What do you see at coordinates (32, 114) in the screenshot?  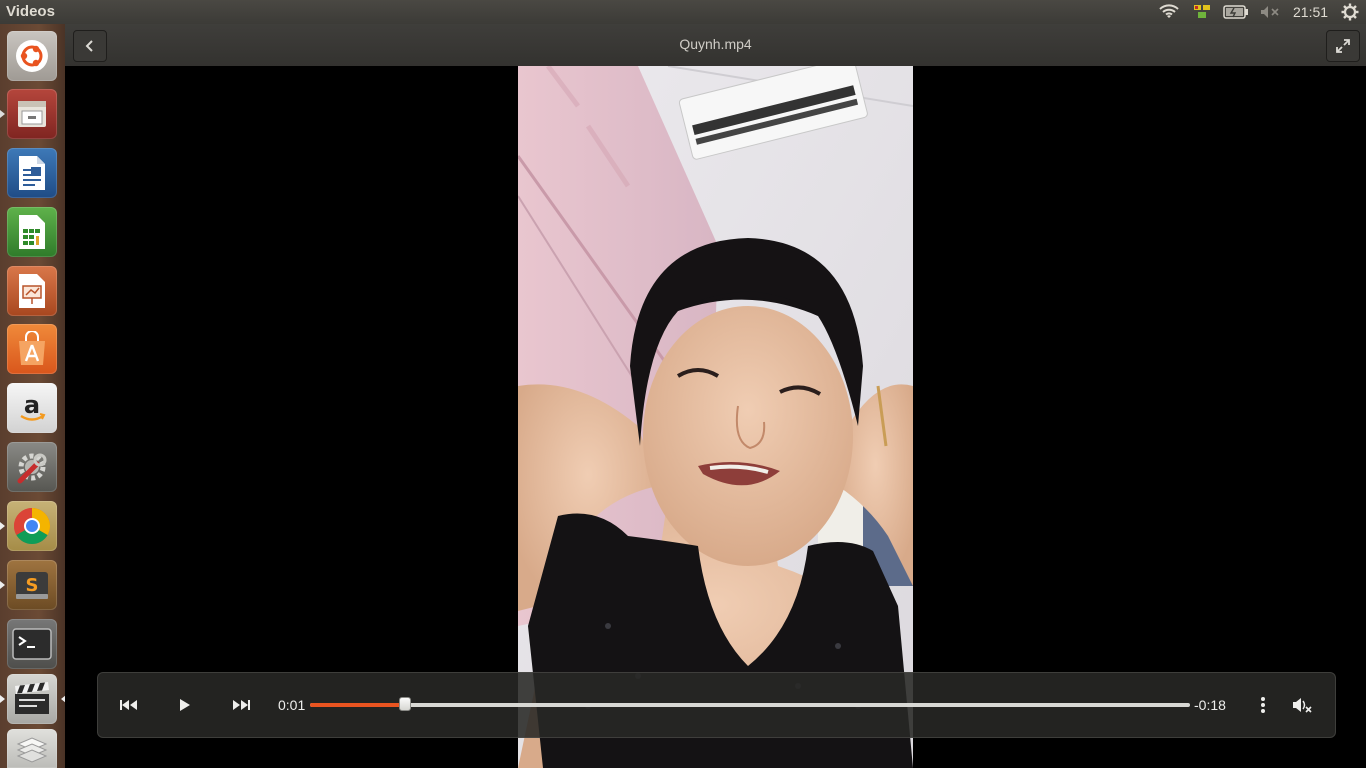 I see `file-cabinet-icon` at bounding box center [32, 114].